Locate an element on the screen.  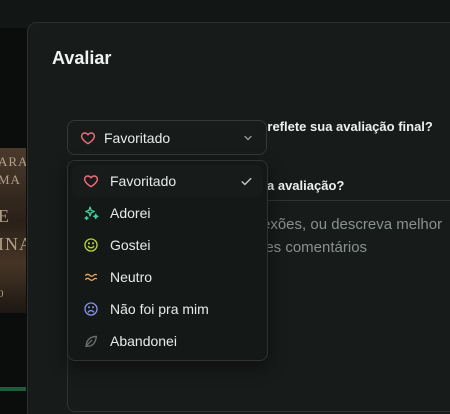
rating-select: Favoritado is located at coordinates (167, 137).